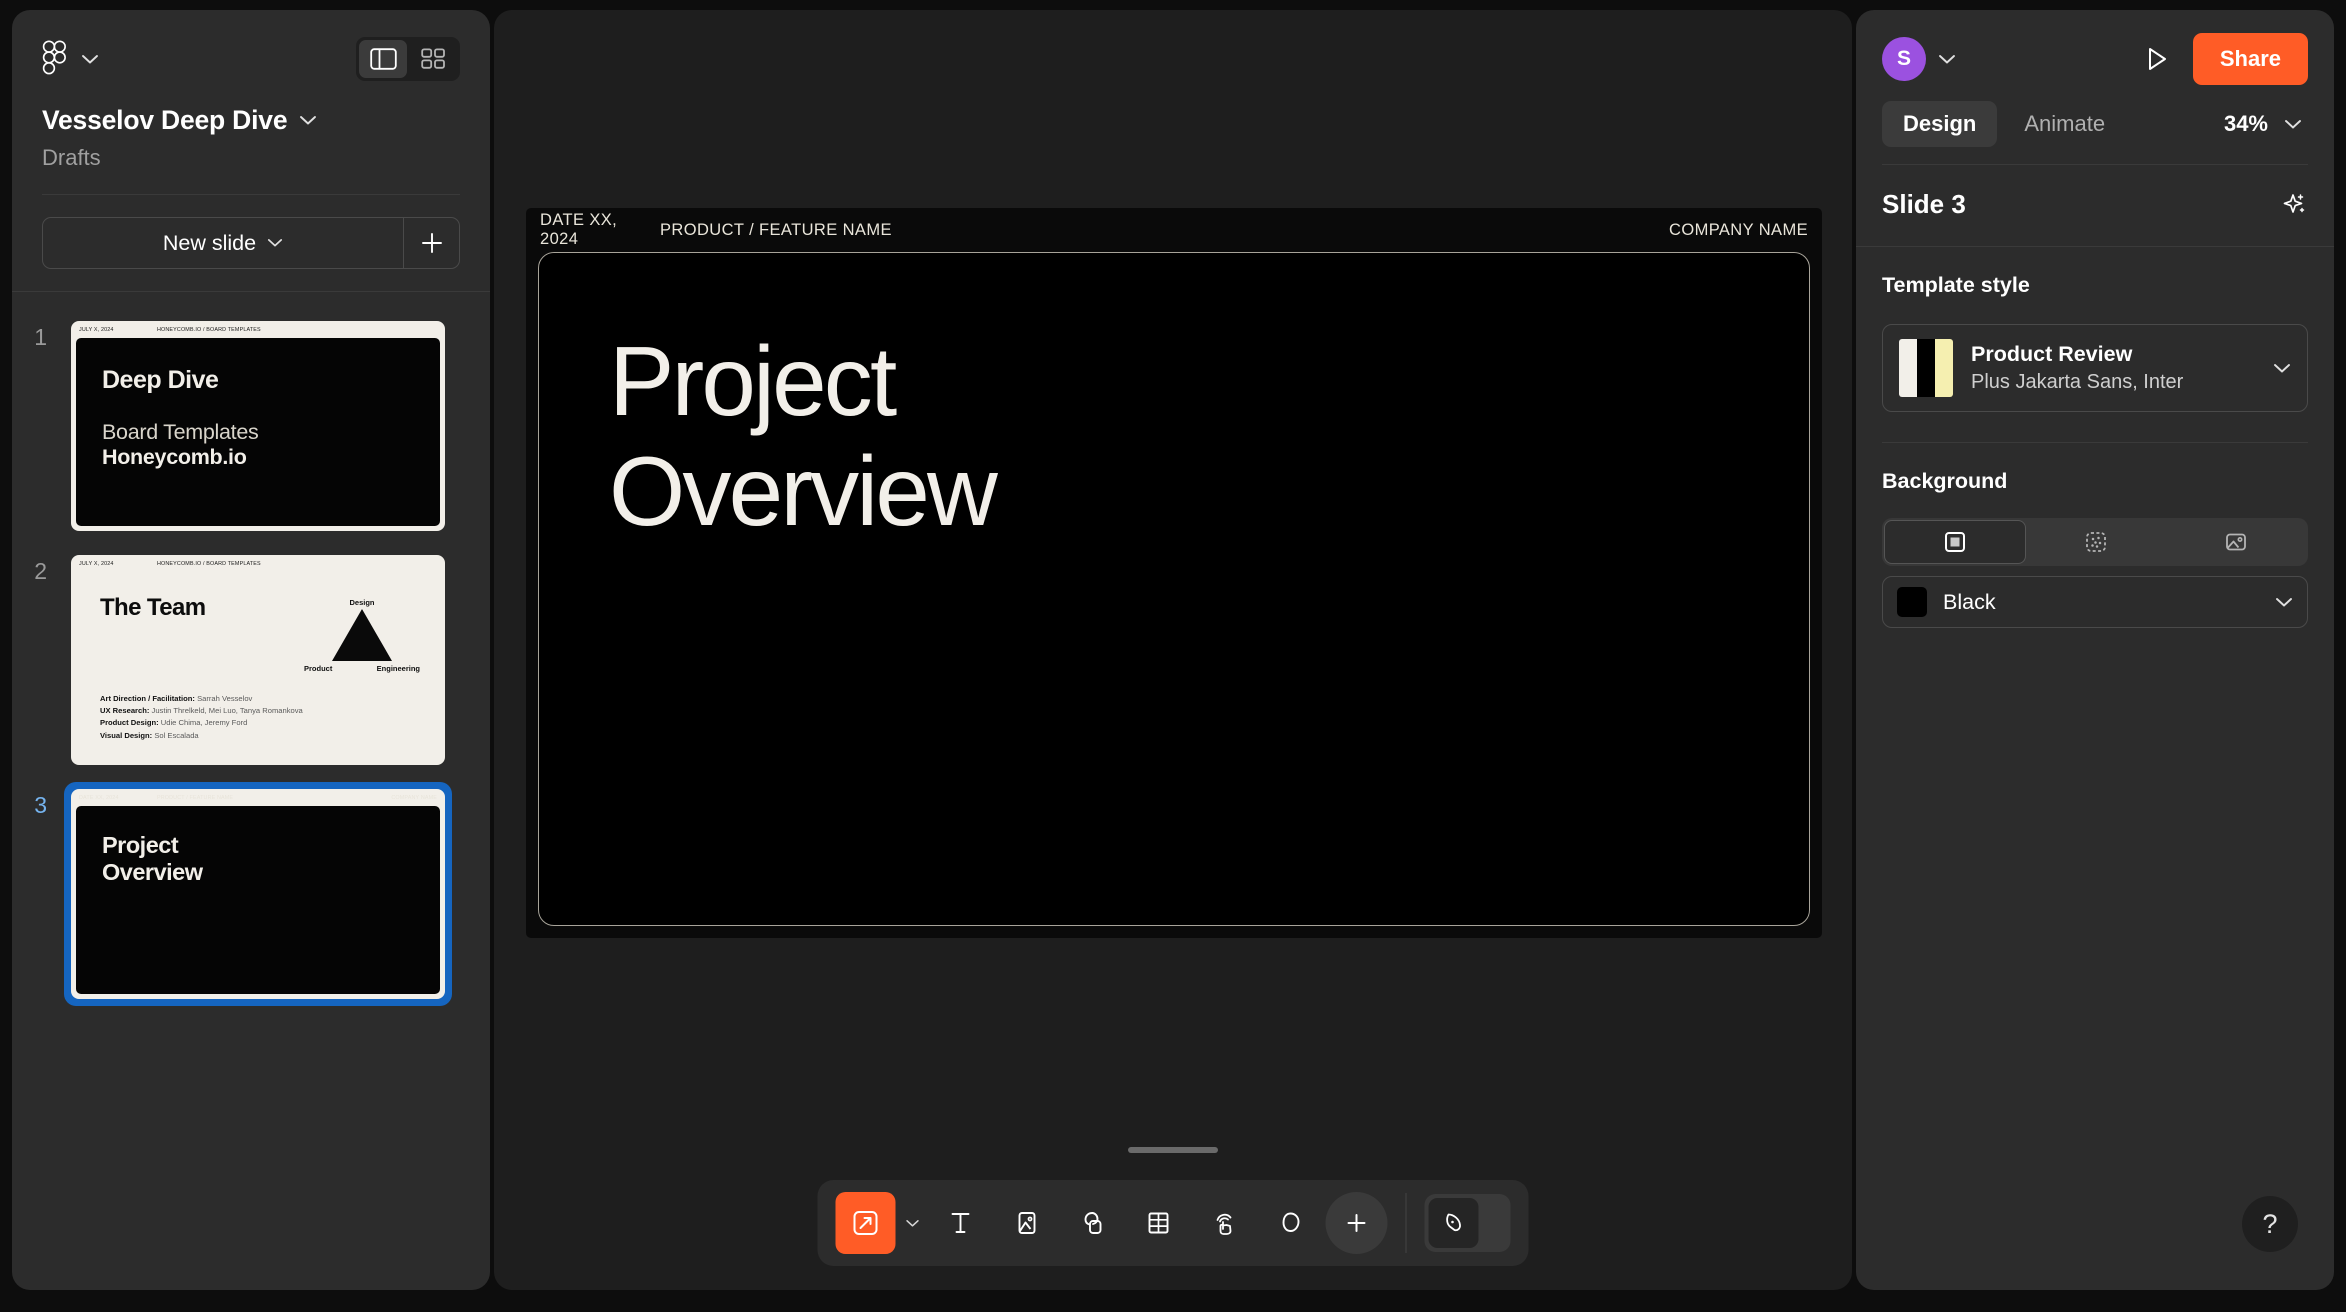  Describe the element at coordinates (1969, 601) in the screenshot. I see `background-color-name: Black` at that location.